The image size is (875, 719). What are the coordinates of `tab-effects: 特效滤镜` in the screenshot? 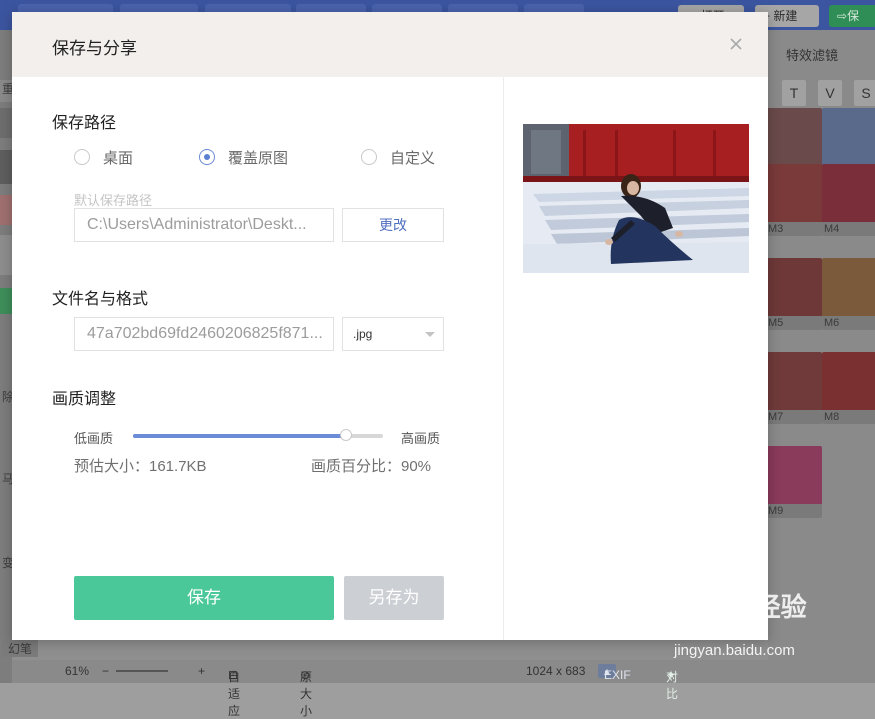 It's located at (812, 54).